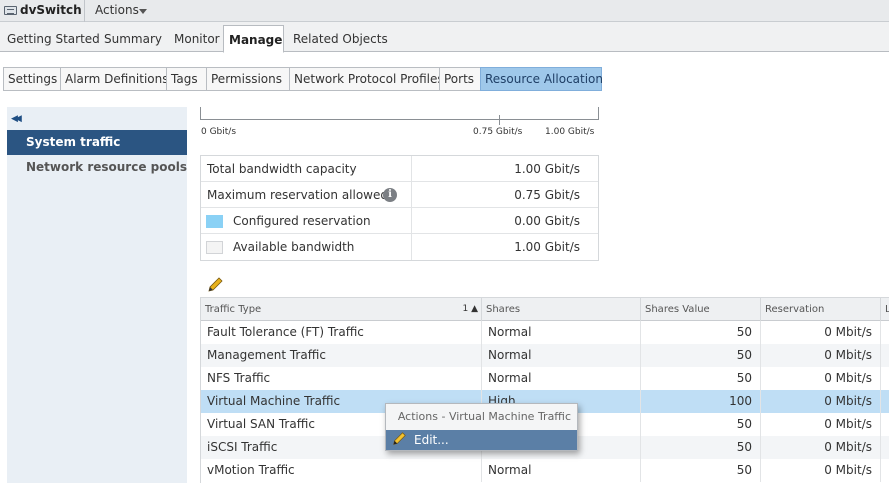 This screenshot has height=483, width=889. Describe the element at coordinates (247, 79) in the screenshot. I see `subtab-permissions: Permissions` at that location.